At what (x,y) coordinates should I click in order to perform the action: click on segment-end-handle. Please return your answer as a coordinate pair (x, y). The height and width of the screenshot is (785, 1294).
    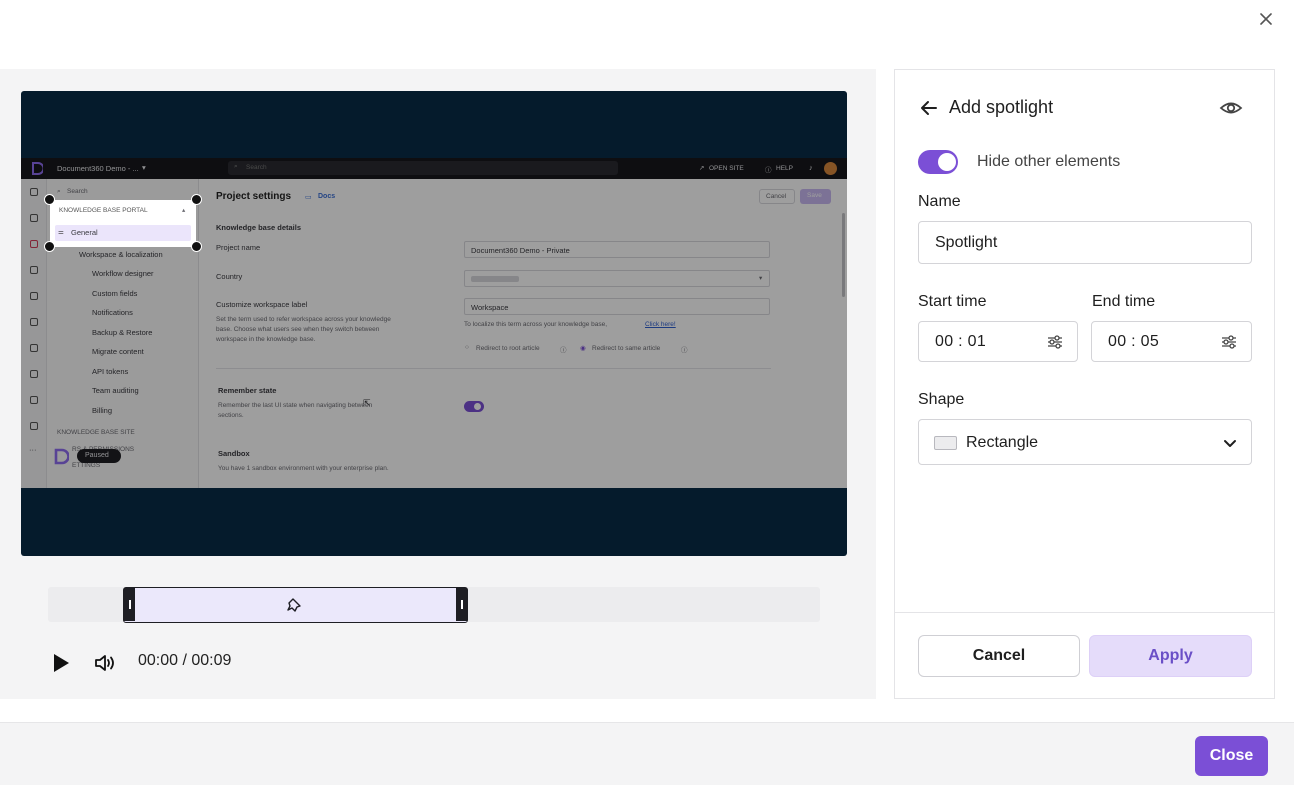
    Looking at the image, I should click on (461, 604).